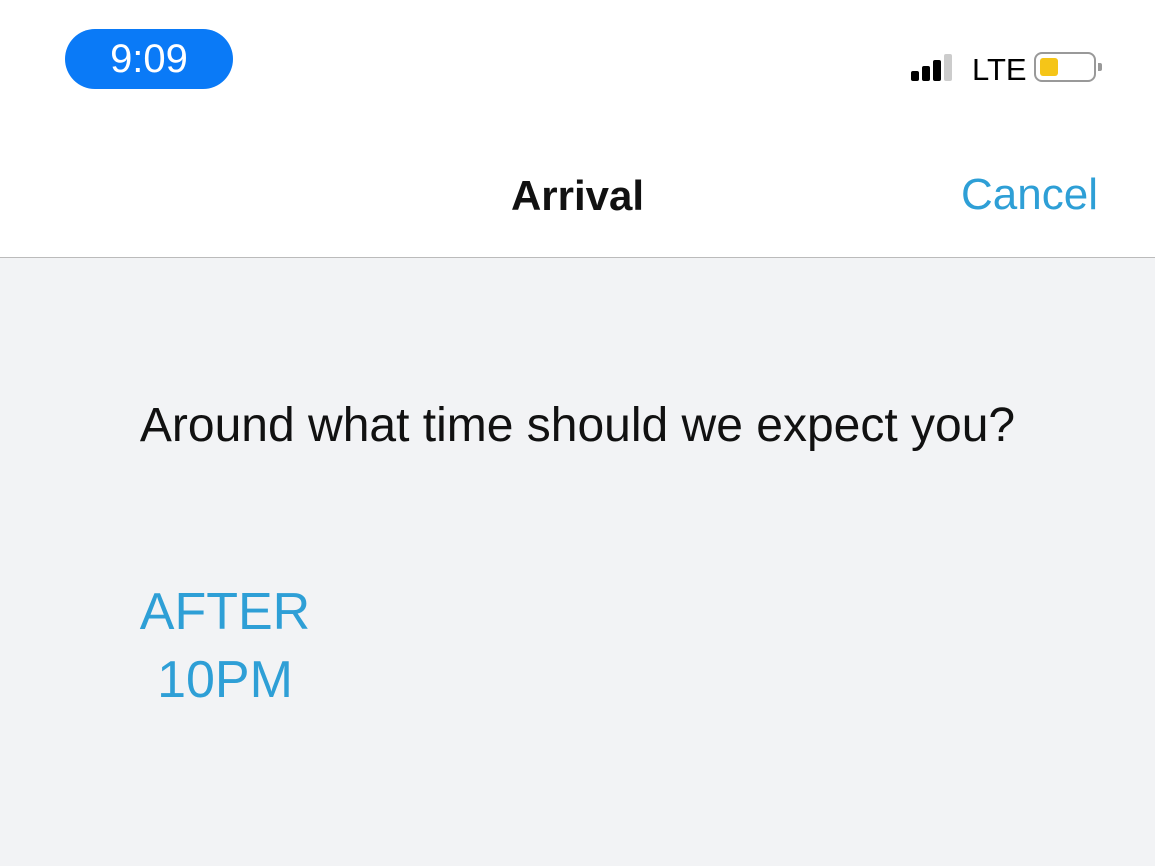 The image size is (1155, 866). I want to click on network-label: LTE, so click(999, 69).